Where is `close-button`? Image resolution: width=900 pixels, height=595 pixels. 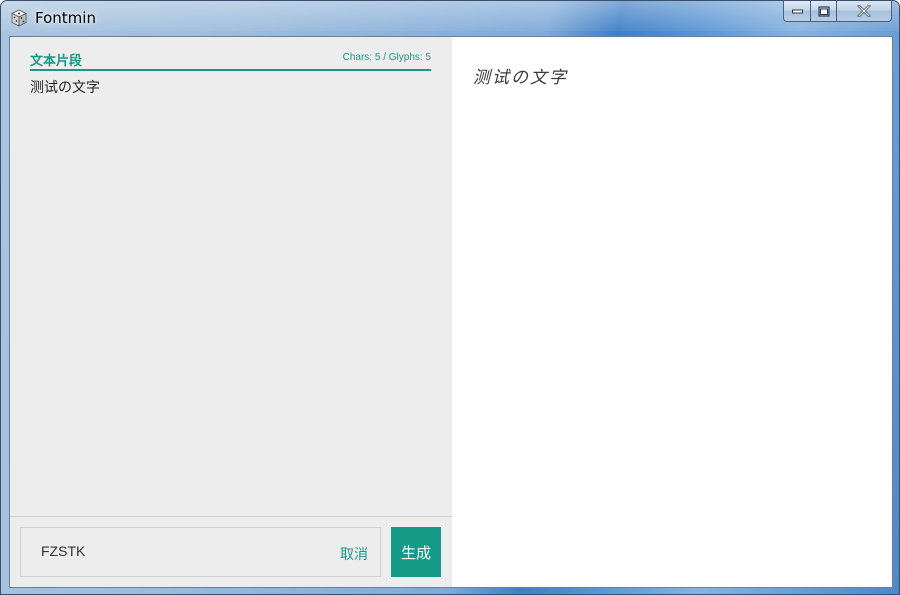
close-button is located at coordinates (864, 11).